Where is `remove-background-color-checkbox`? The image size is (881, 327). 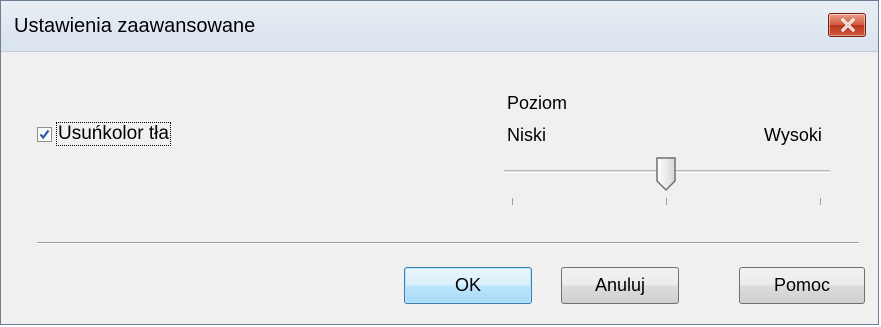 remove-background-color-checkbox is located at coordinates (44, 134).